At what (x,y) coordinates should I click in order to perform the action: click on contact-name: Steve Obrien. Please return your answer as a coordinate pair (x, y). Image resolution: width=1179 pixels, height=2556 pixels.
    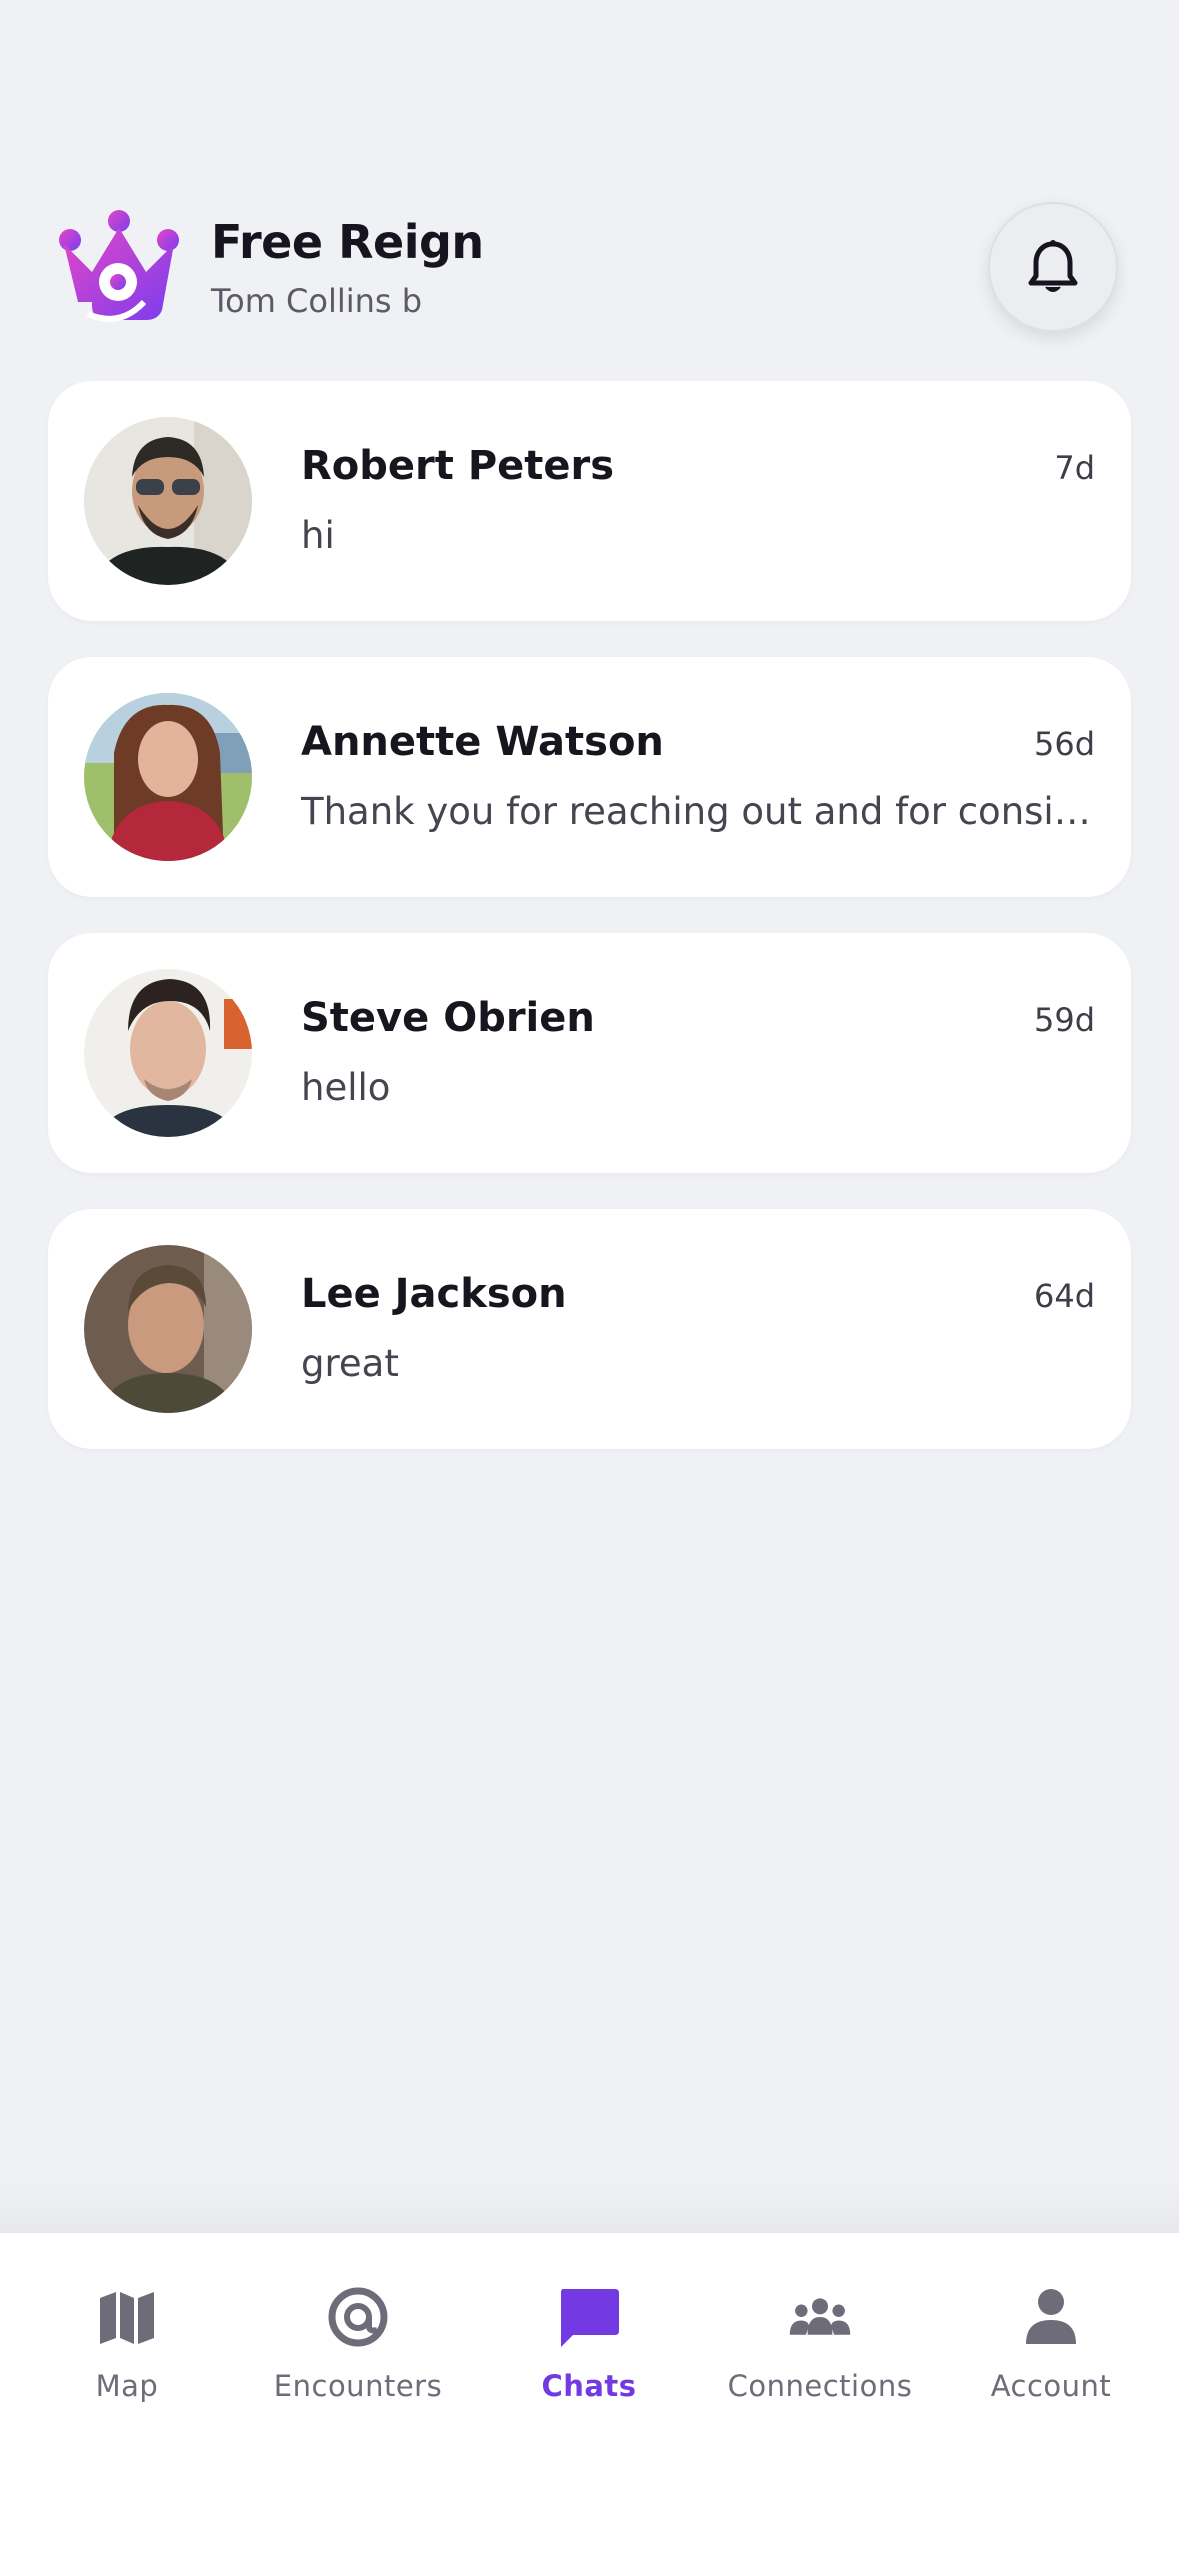
    Looking at the image, I should click on (448, 1018).